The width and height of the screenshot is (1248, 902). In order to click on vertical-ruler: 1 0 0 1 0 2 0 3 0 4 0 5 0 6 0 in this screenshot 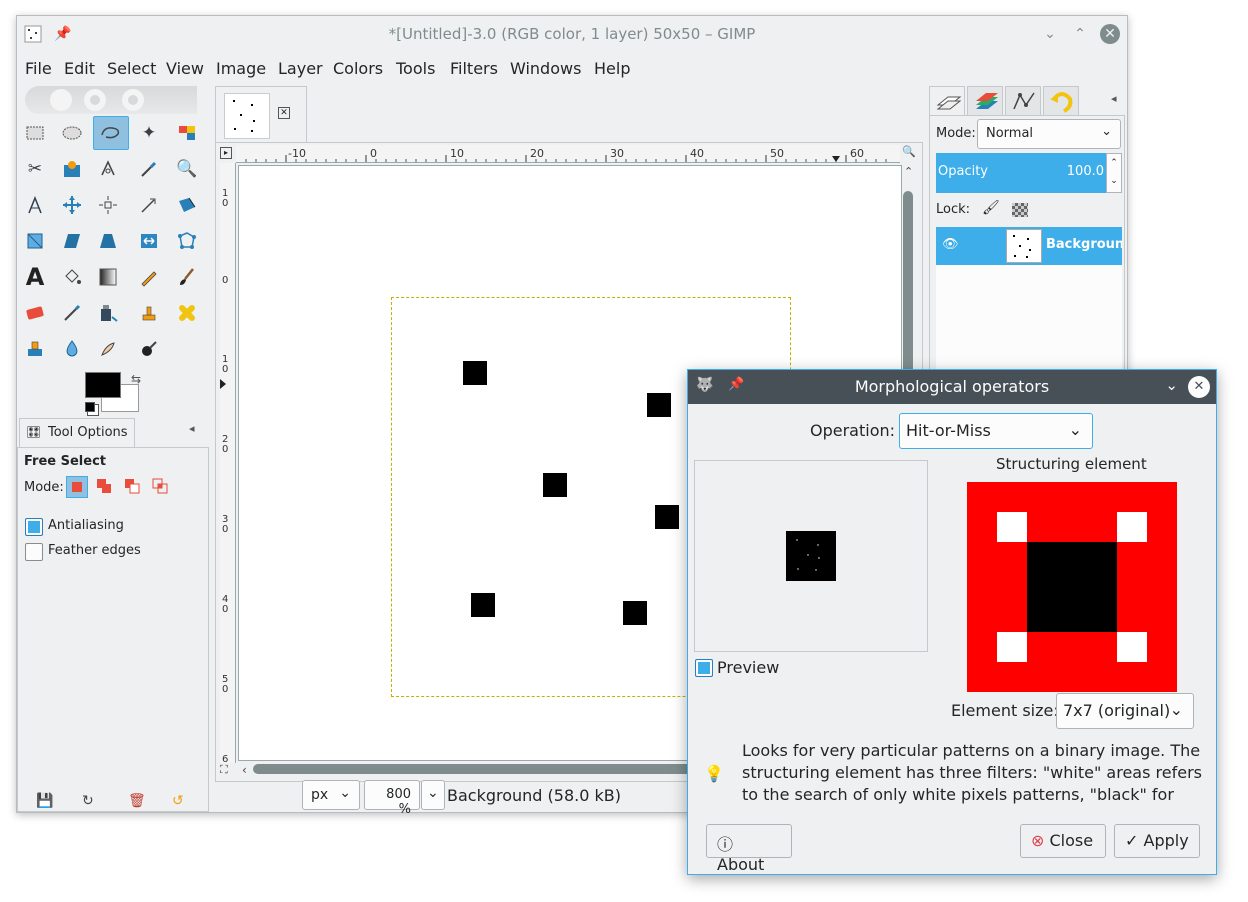, I will do `click(228, 463)`.